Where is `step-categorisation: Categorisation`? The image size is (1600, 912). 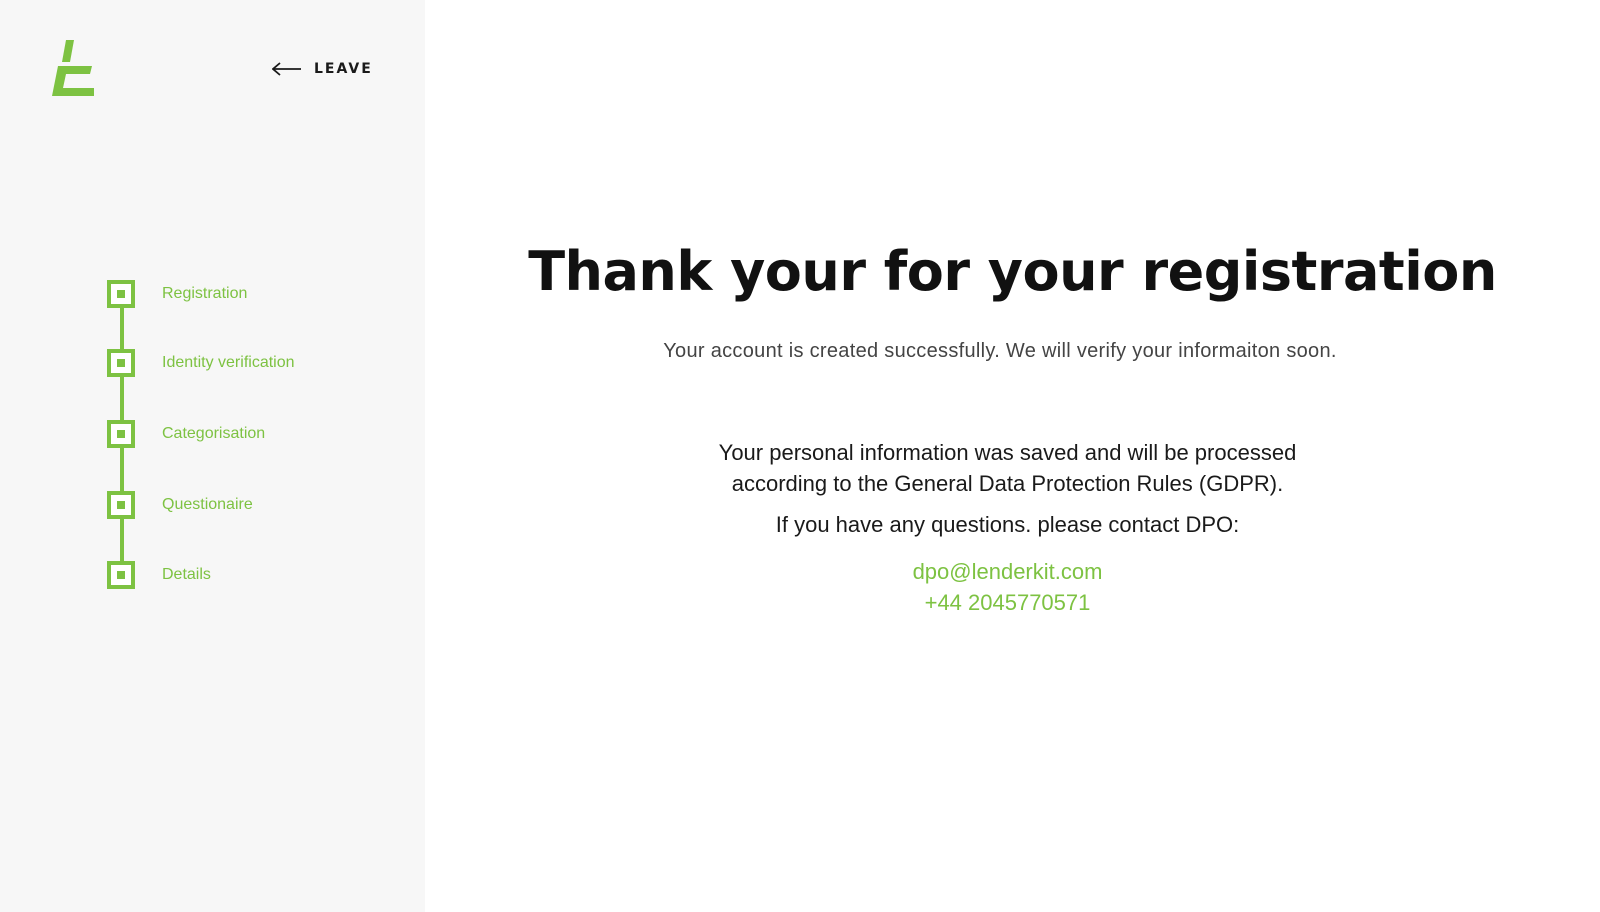
step-categorisation: Categorisation is located at coordinates (186, 434).